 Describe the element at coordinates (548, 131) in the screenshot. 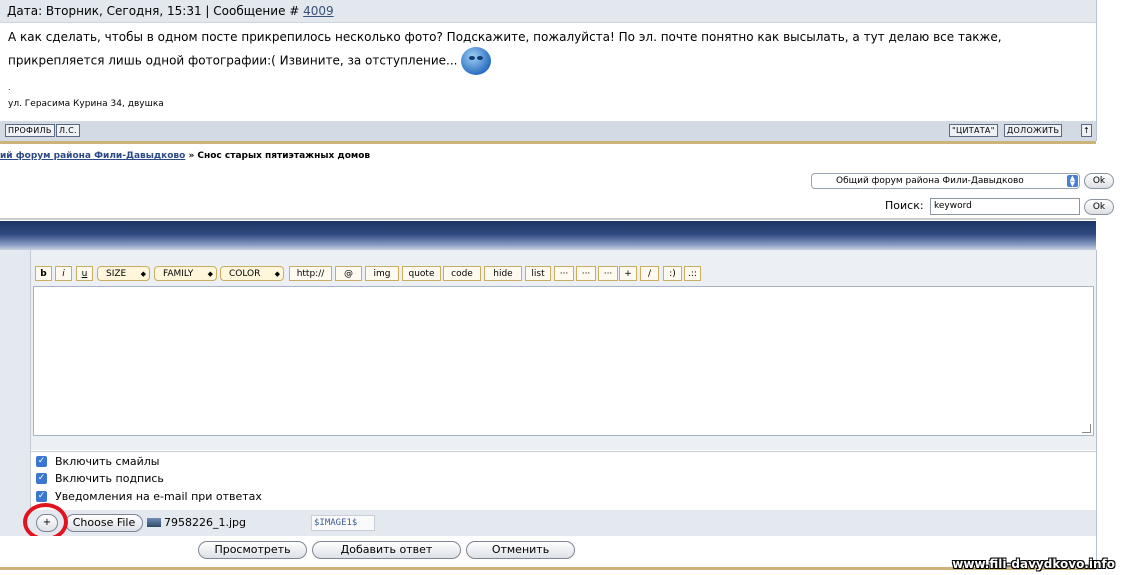

I see `post-footer: ПРОФИЛЬ Л.С. "ЦИТАТА" ДОЛОЖИТЬ ↑` at that location.